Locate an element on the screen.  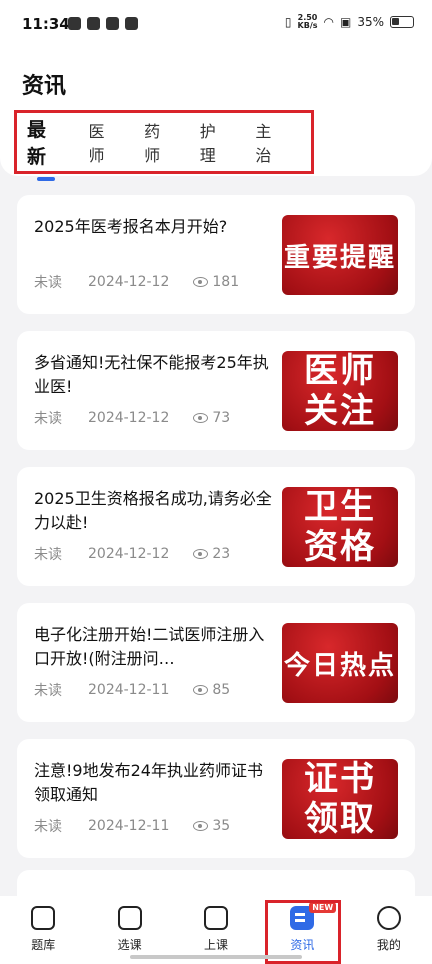
article-thumbnail: 卫生资格 is located at coordinates (340, 527).